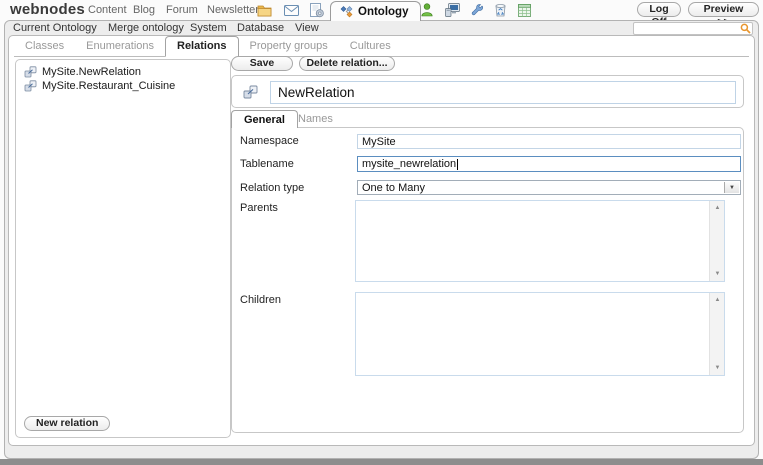 The height and width of the screenshot is (465, 763). I want to click on tab-ontology-label: Ontology, so click(383, 11).